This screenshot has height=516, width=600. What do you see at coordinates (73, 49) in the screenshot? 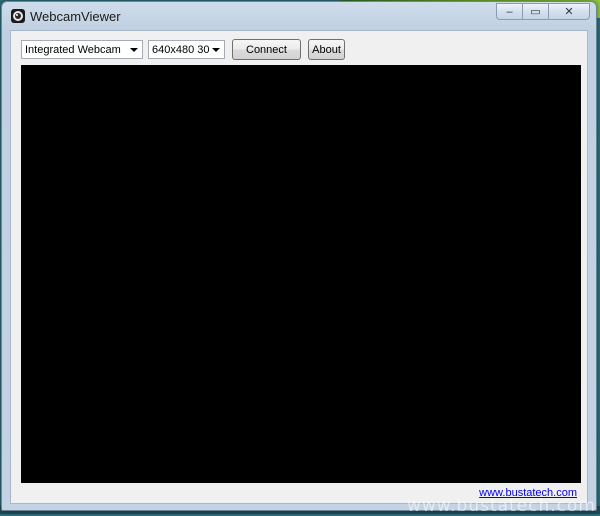
I see `camera-select-value: Integrated Webcam` at bounding box center [73, 49].